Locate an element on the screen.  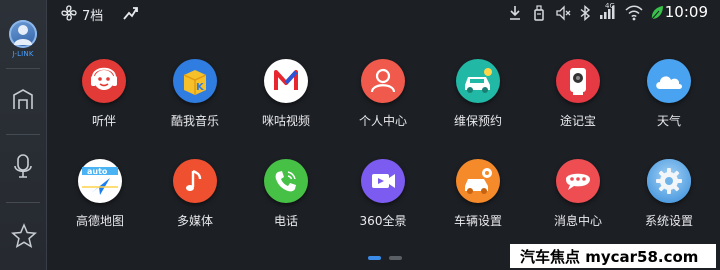
music-note-icon is located at coordinates (195, 181).